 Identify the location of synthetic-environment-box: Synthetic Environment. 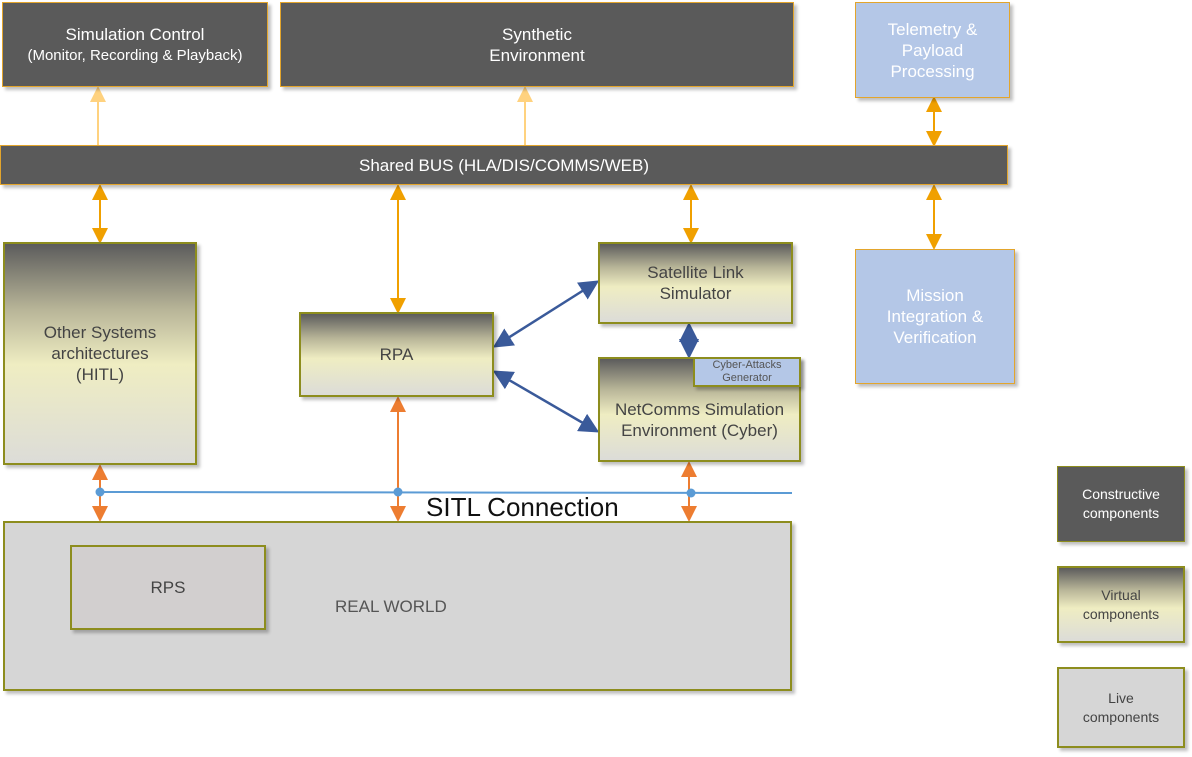
(537, 44).